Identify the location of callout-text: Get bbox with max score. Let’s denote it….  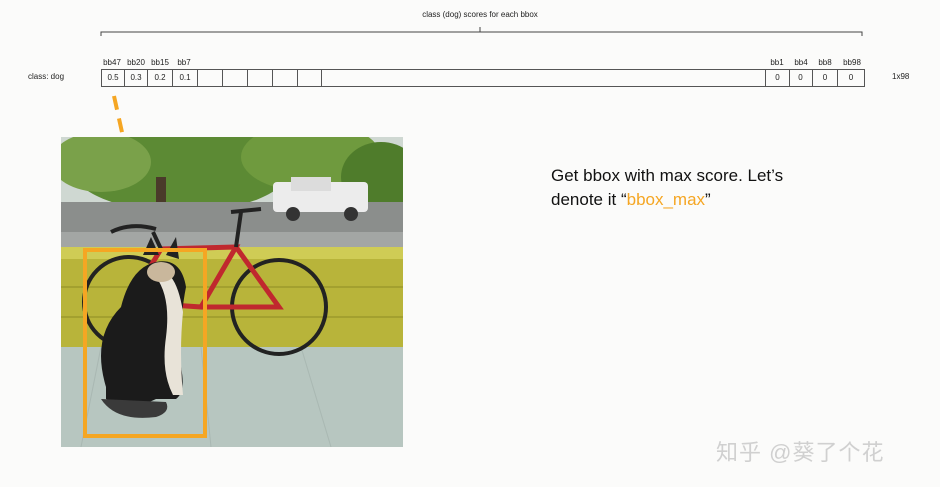
(667, 188).